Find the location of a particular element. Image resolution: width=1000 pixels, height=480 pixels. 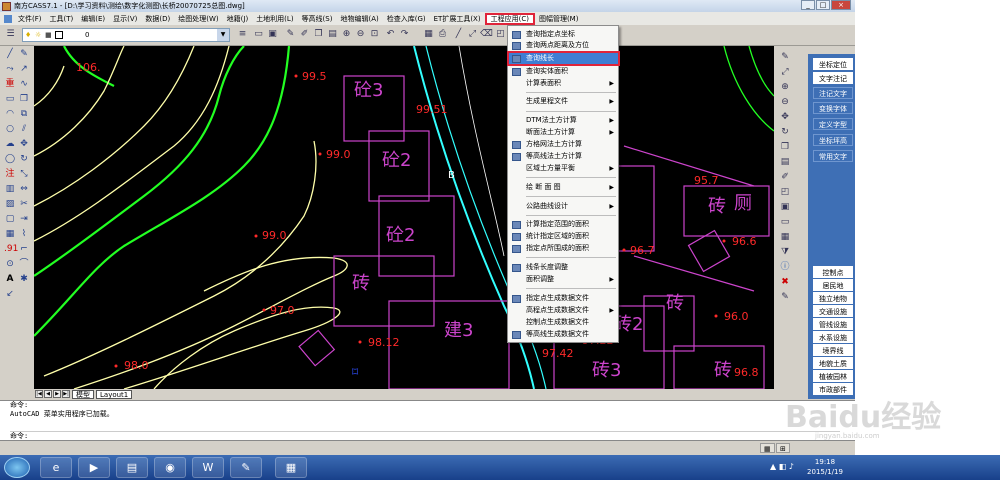

arc-icon: ◠ is located at coordinates (10, 114).